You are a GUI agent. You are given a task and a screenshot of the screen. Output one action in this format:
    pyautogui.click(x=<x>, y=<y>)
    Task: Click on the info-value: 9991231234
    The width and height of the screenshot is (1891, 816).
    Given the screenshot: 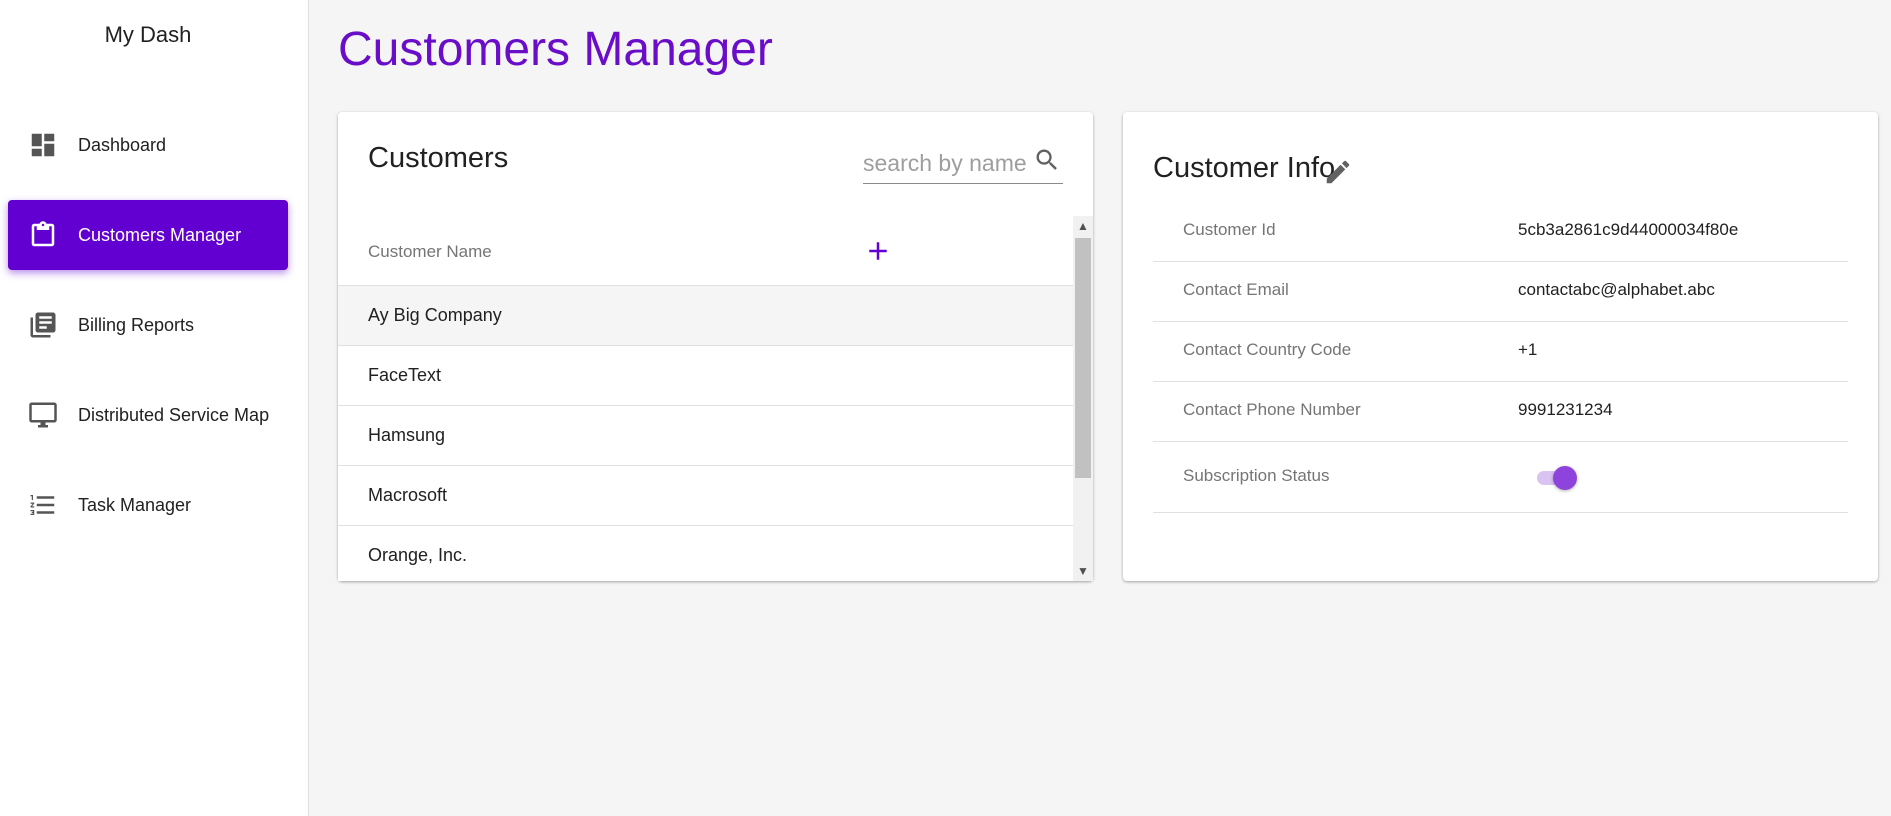 What is the action you would take?
    pyautogui.click(x=1565, y=409)
    